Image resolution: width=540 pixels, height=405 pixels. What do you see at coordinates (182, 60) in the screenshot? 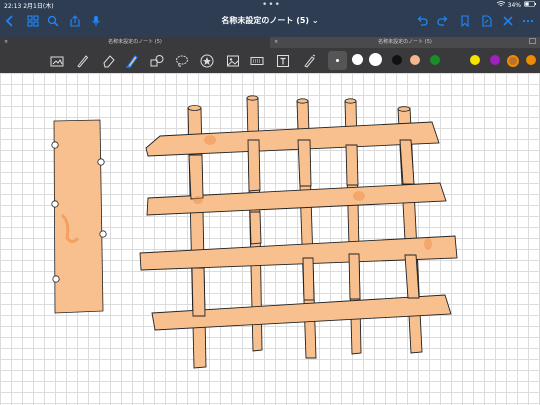
I see `lasso-icon` at bounding box center [182, 60].